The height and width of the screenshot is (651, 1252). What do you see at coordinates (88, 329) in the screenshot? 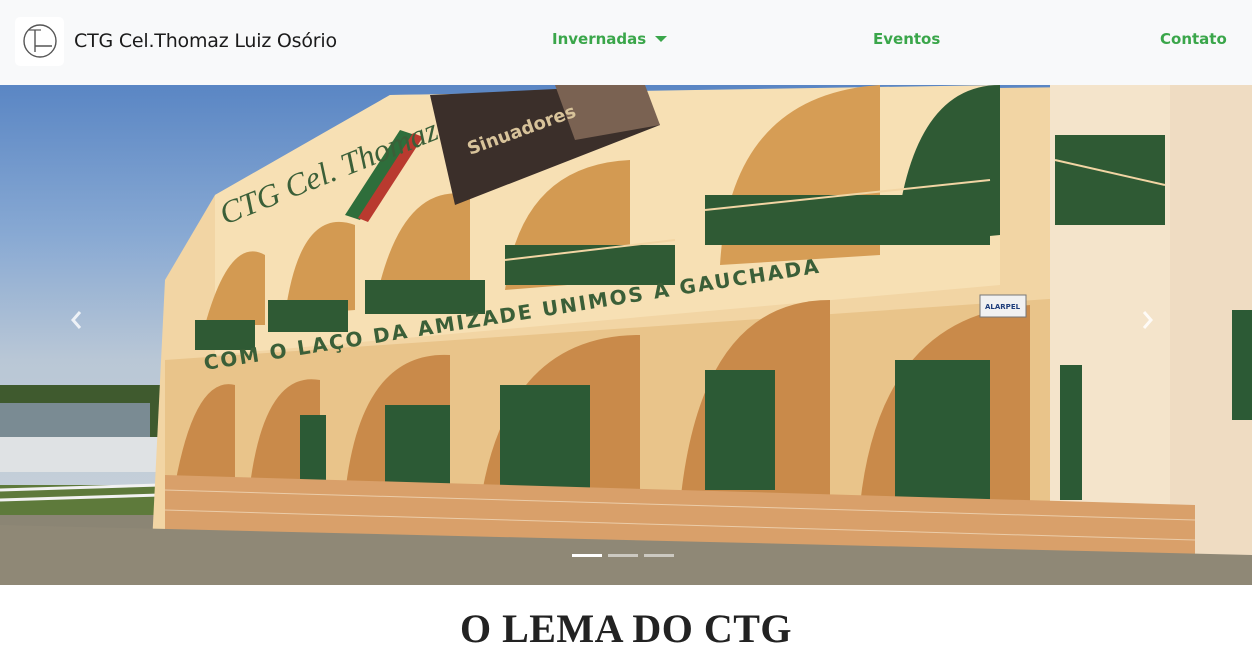
I see `carousel-prev-button` at bounding box center [88, 329].